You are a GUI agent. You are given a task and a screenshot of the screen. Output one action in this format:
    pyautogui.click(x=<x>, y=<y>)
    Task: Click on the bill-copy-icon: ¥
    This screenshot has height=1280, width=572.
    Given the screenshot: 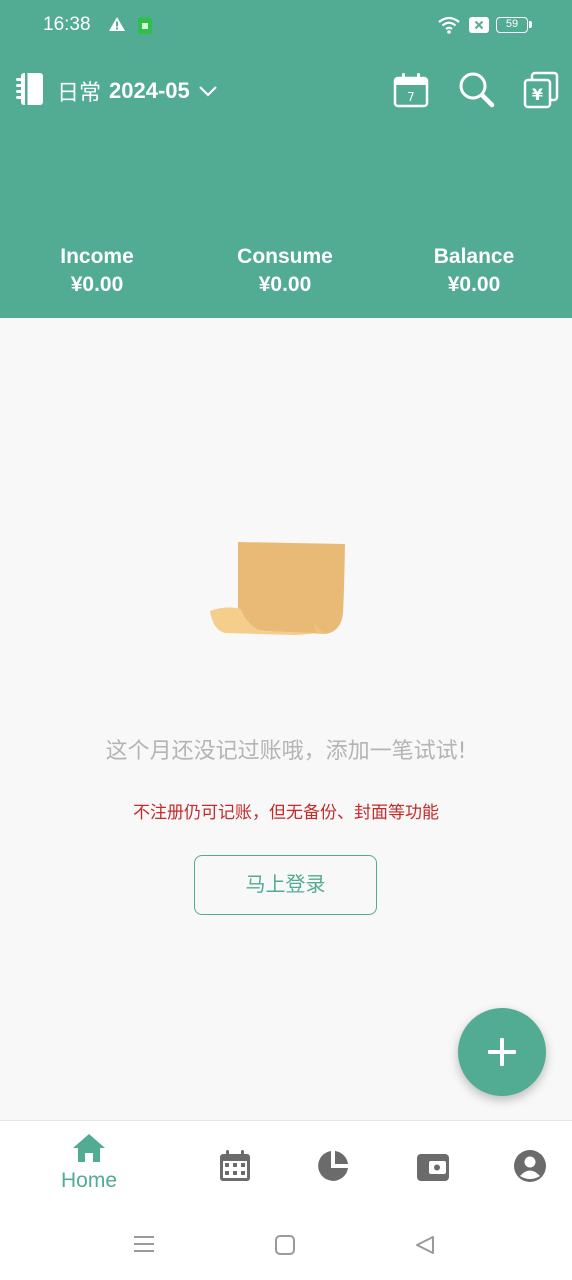 What is the action you would take?
    pyautogui.click(x=541, y=90)
    